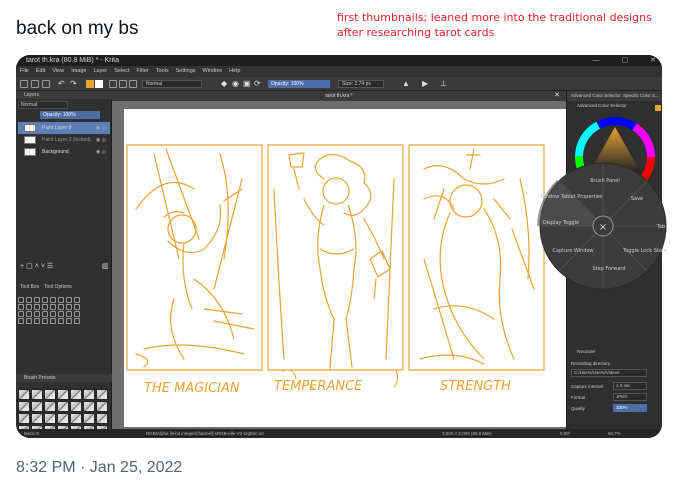 This screenshot has width=680, height=496. I want to click on visibility-icon: ◉ ◎, so click(101, 128).